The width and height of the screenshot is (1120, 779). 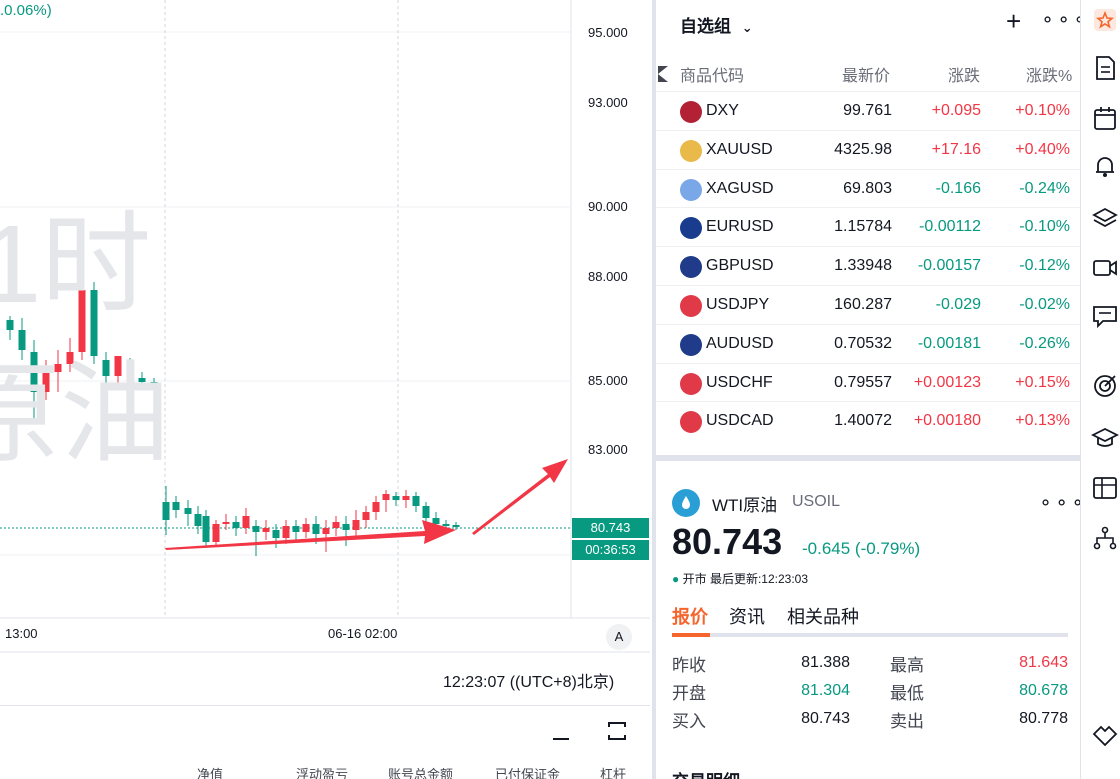 What do you see at coordinates (1105, 316) in the screenshot?
I see `chat-icon` at bounding box center [1105, 316].